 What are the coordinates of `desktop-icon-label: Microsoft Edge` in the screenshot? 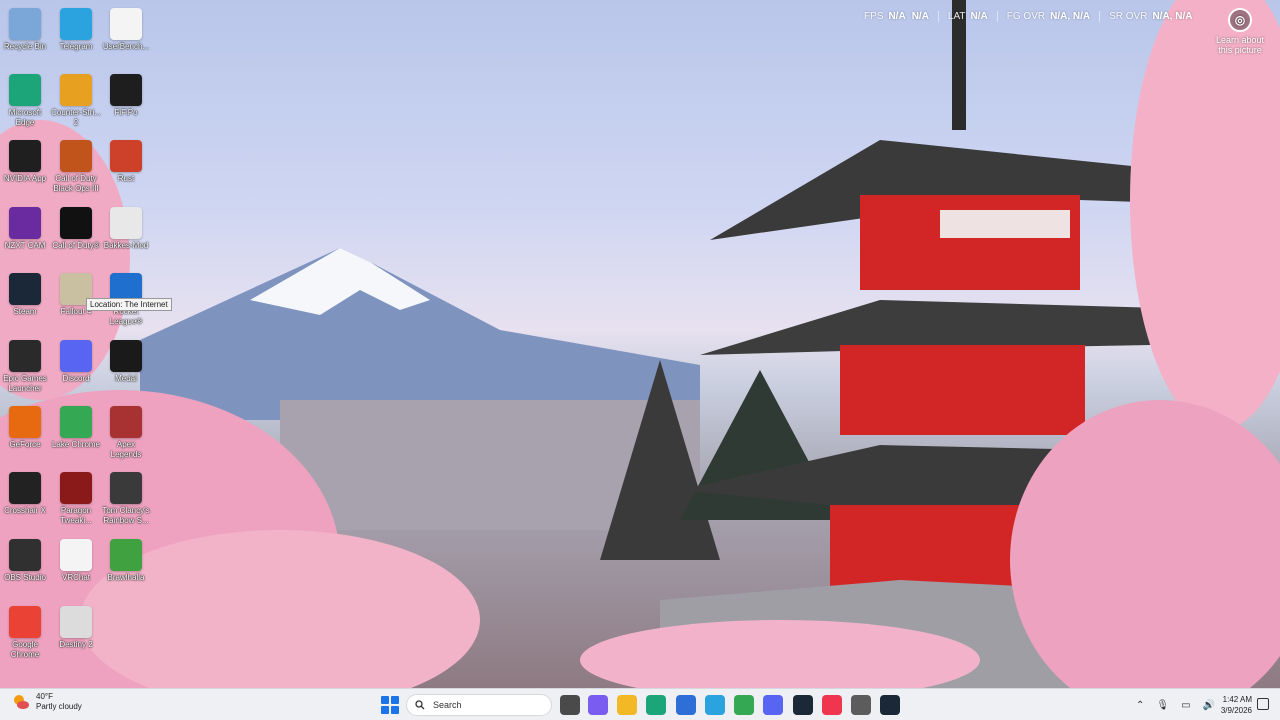 It's located at (25, 117).